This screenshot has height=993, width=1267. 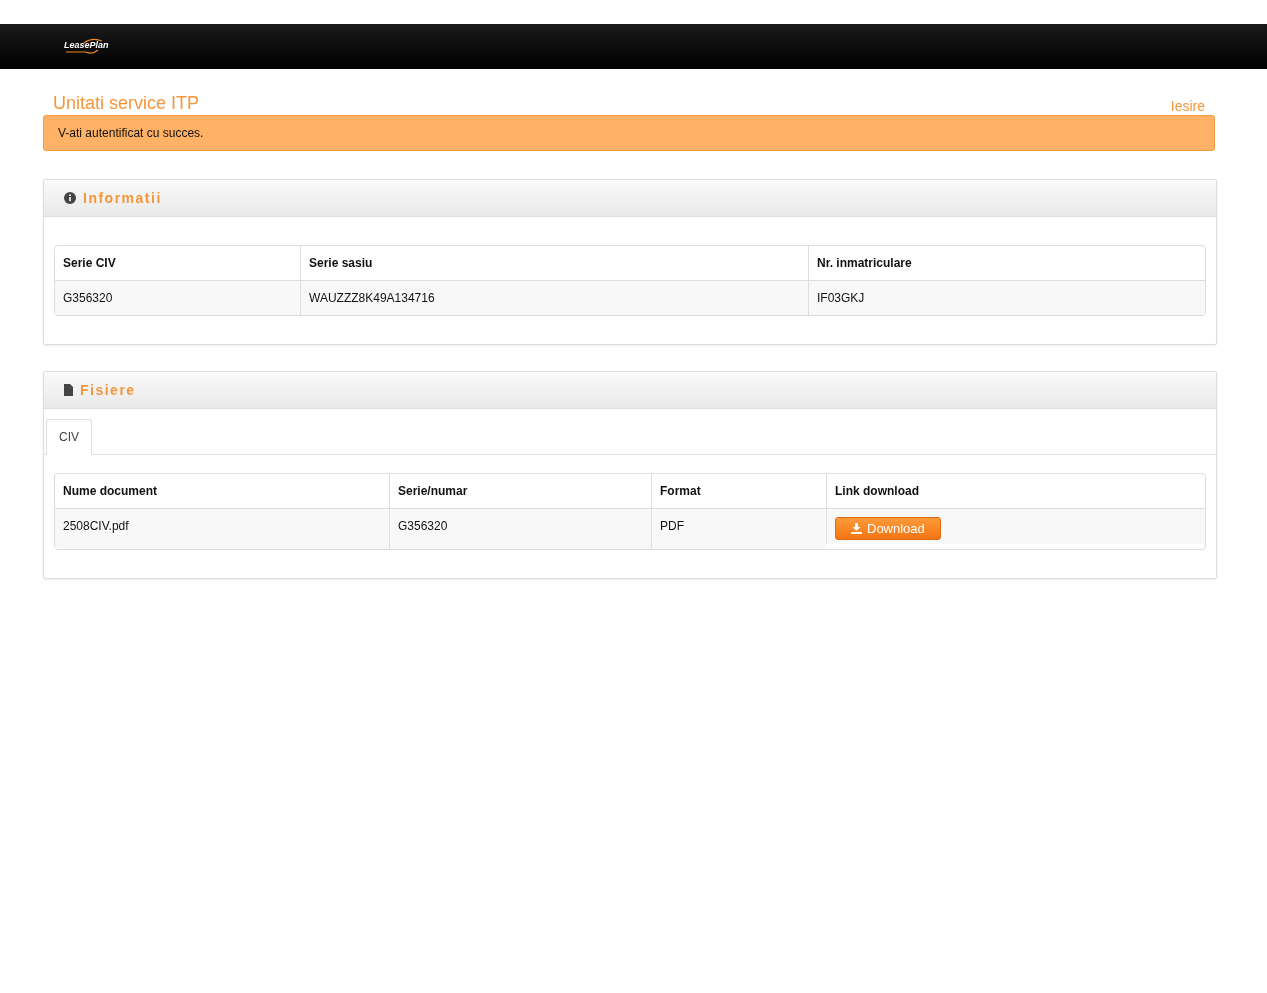 I want to click on panel-title: Informatii, so click(x=122, y=198).